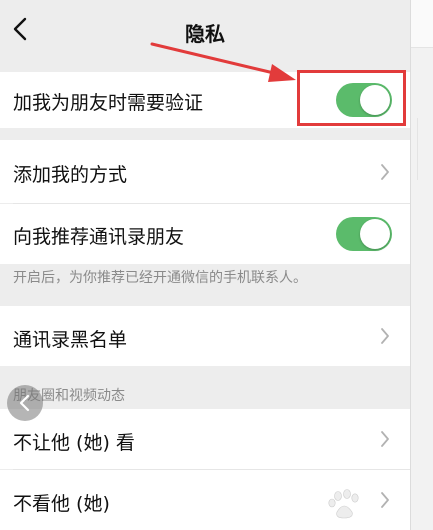 Image resolution: width=433 pixels, height=530 pixels. What do you see at coordinates (351, 98) in the screenshot?
I see `annotation-highlight-box` at bounding box center [351, 98].